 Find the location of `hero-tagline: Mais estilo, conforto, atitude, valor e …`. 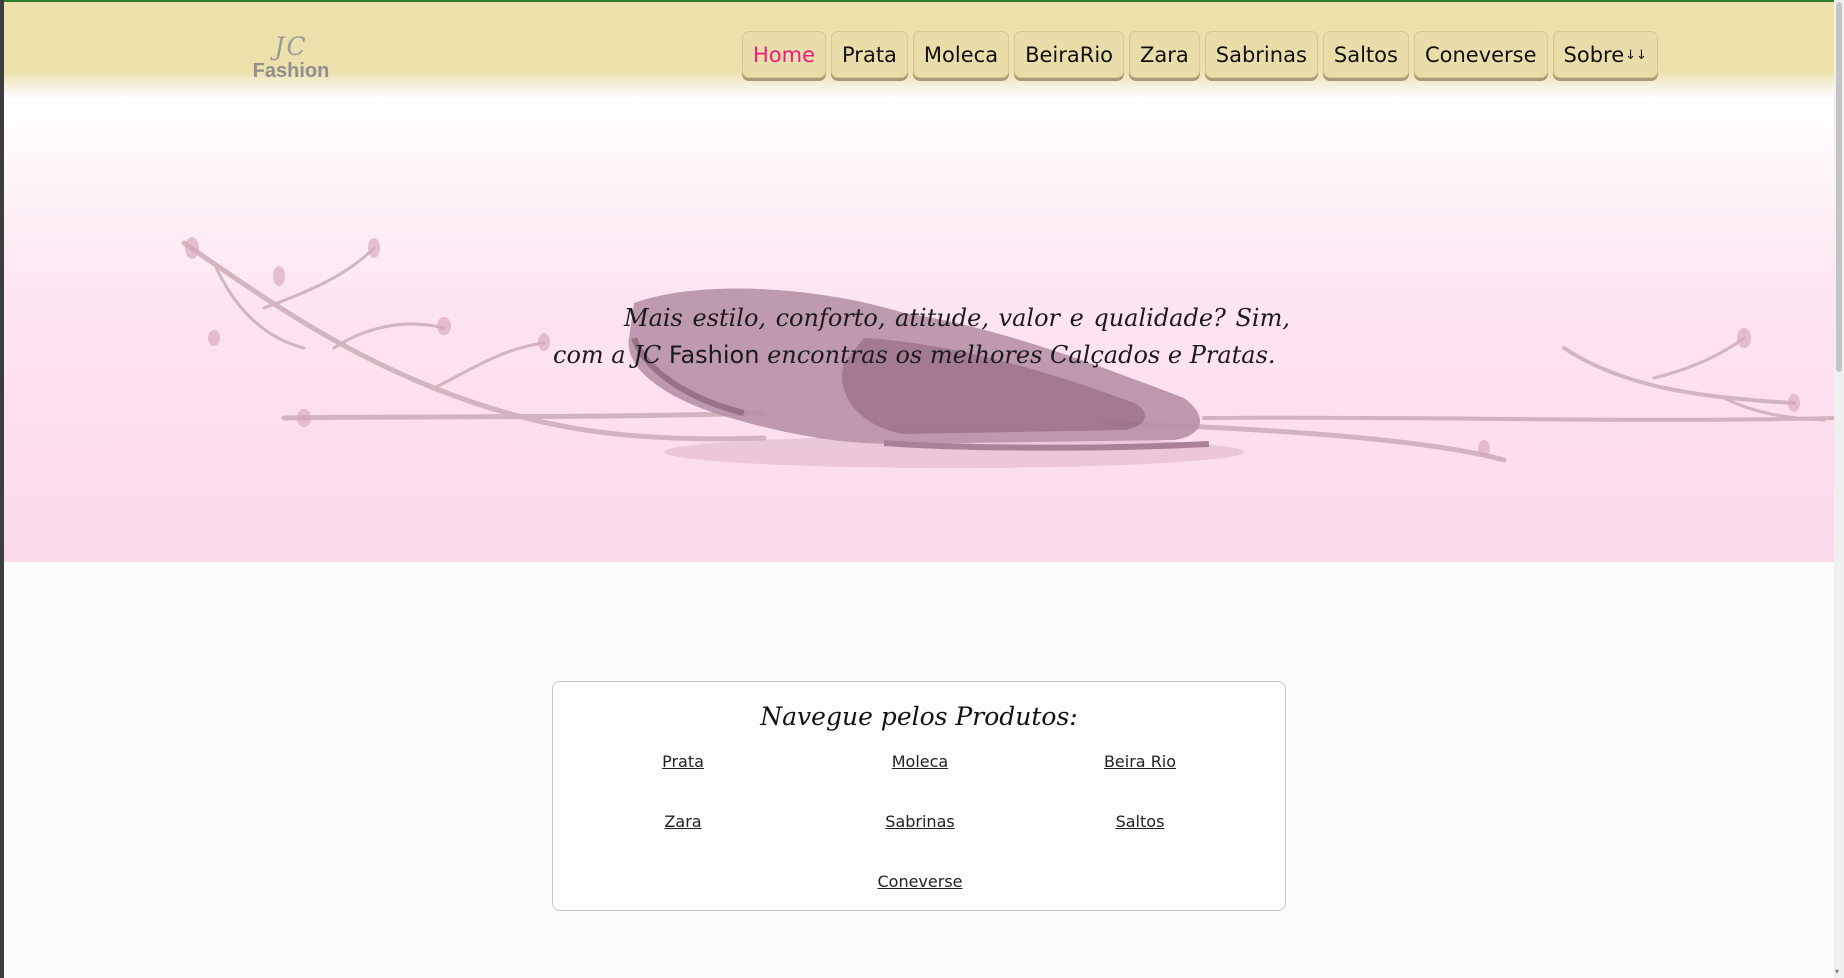

hero-tagline: Mais estilo, conforto, atitude, valor e … is located at coordinates (921, 337).